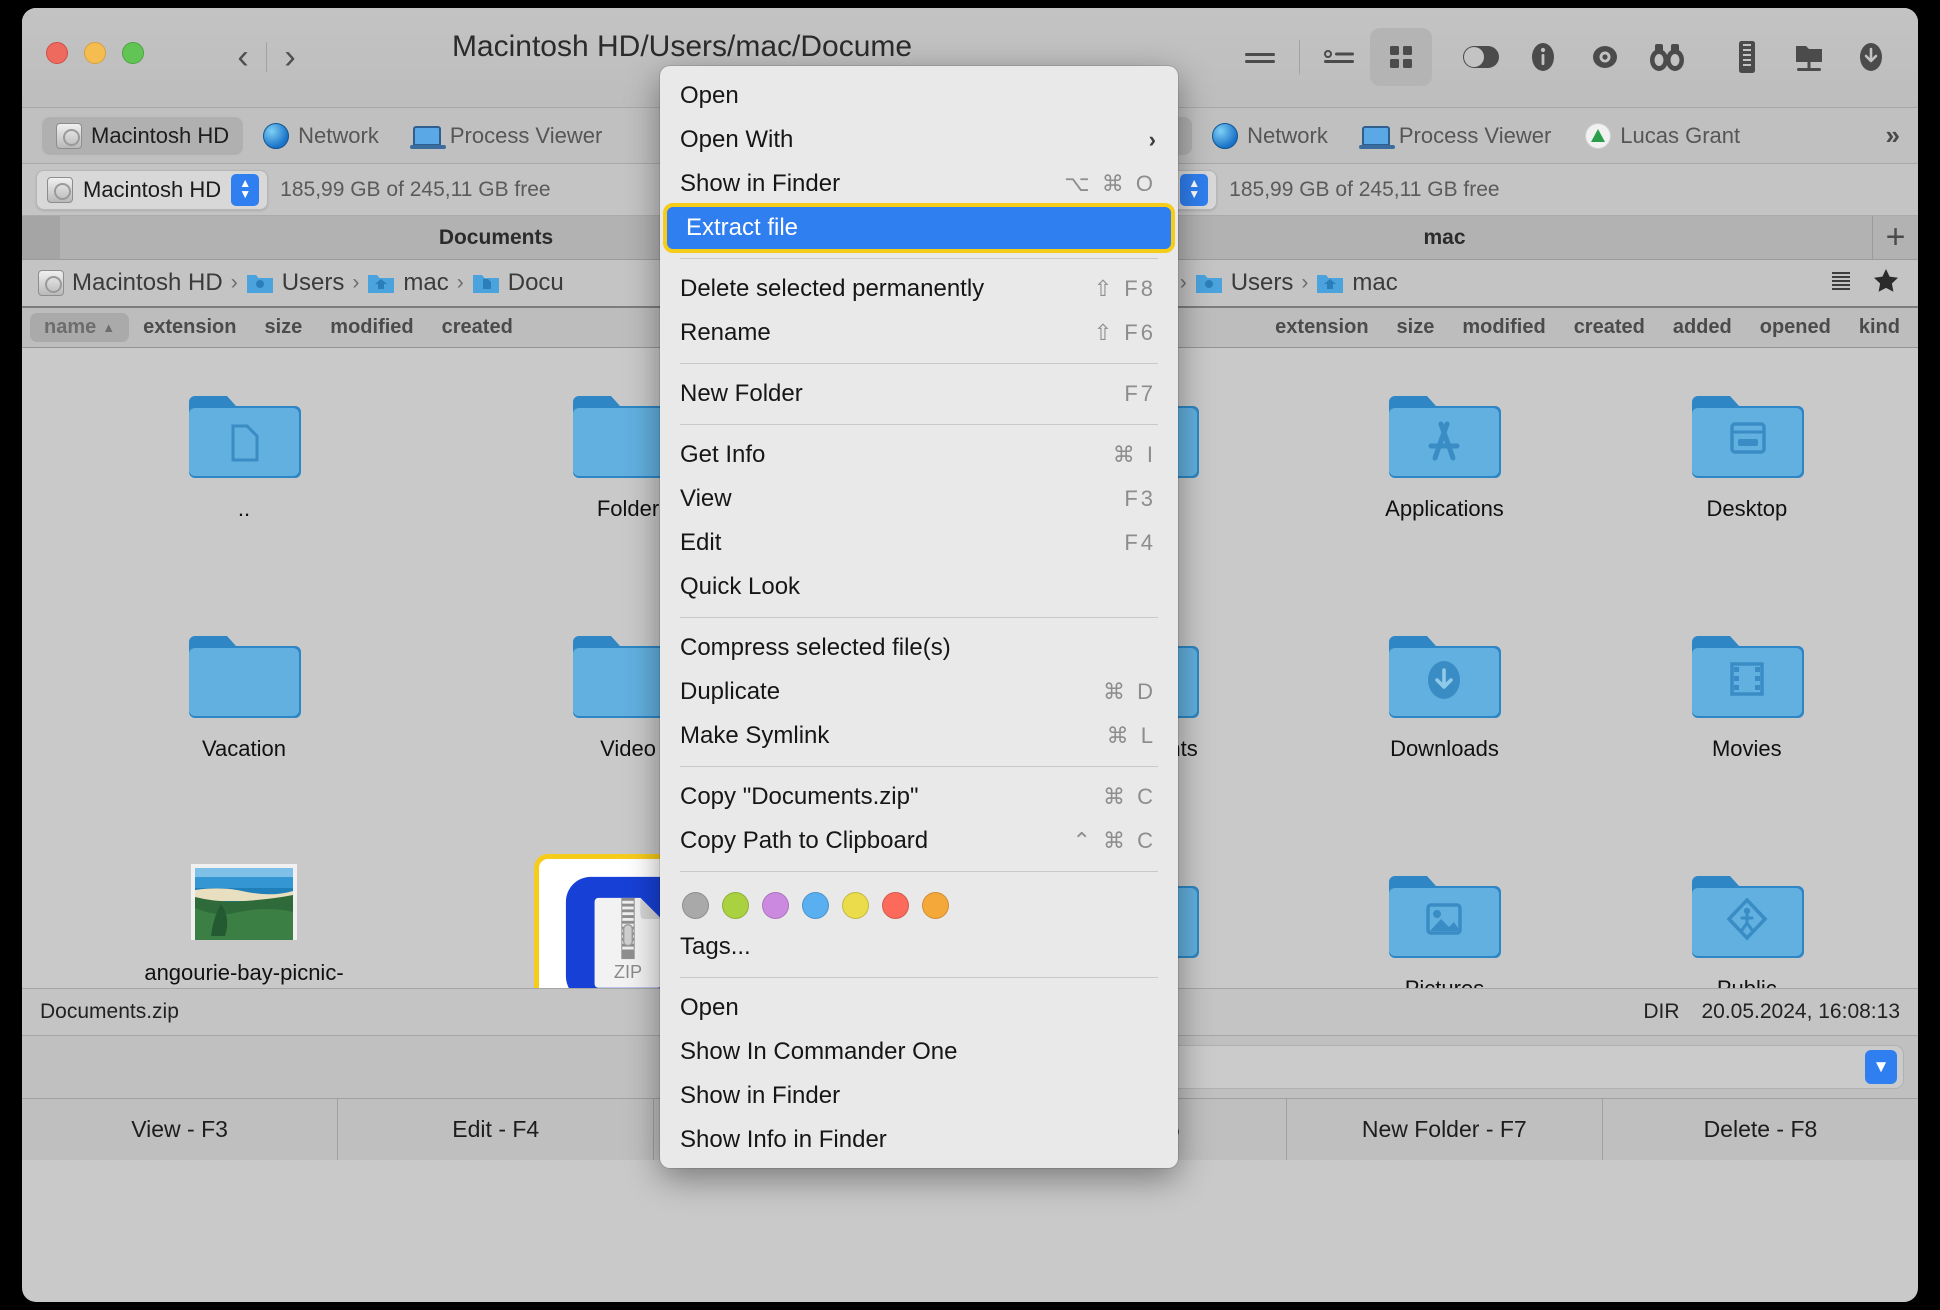 The image size is (1940, 1310). I want to click on tab-network-right: Network, so click(1270, 136).